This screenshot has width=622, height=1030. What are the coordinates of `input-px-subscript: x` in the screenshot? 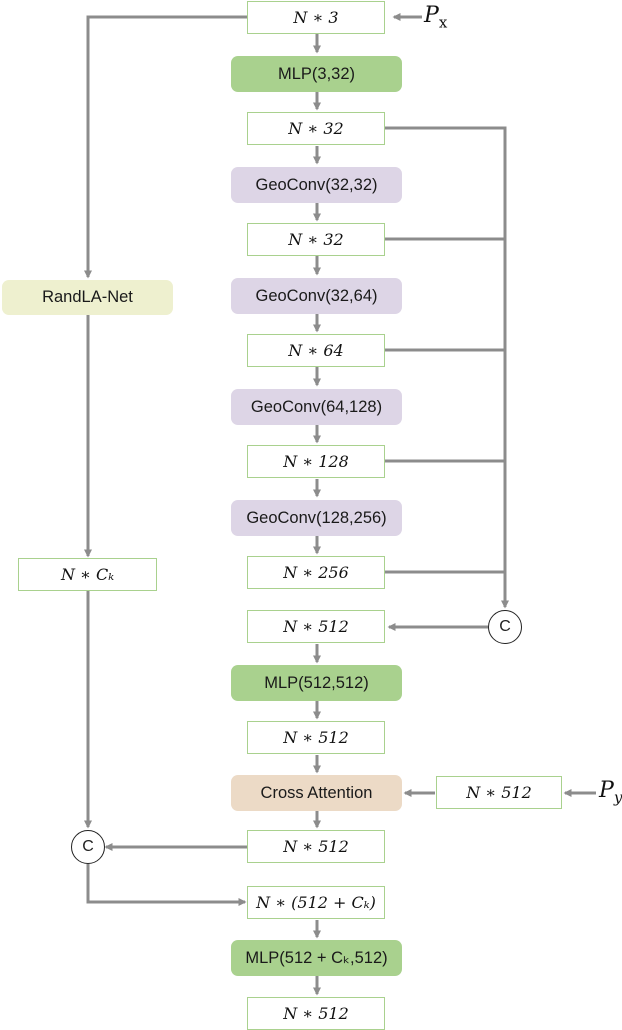 It's located at (443, 22).